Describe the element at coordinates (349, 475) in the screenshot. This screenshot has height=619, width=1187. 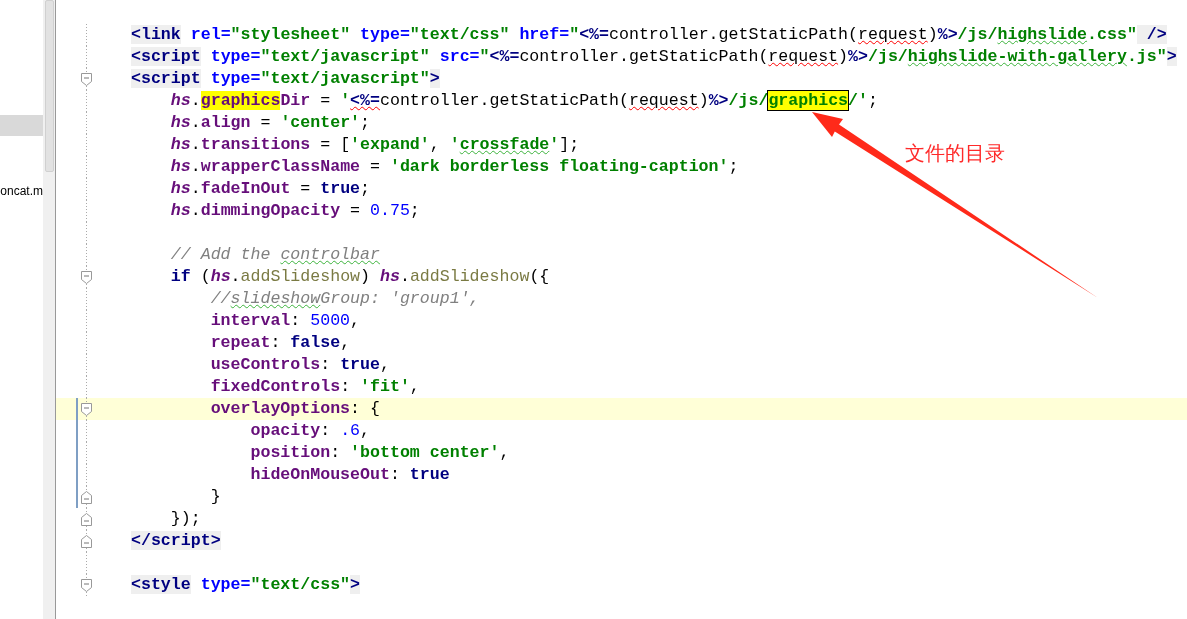
I see `code-line: hideOnMouseOut: true` at that location.